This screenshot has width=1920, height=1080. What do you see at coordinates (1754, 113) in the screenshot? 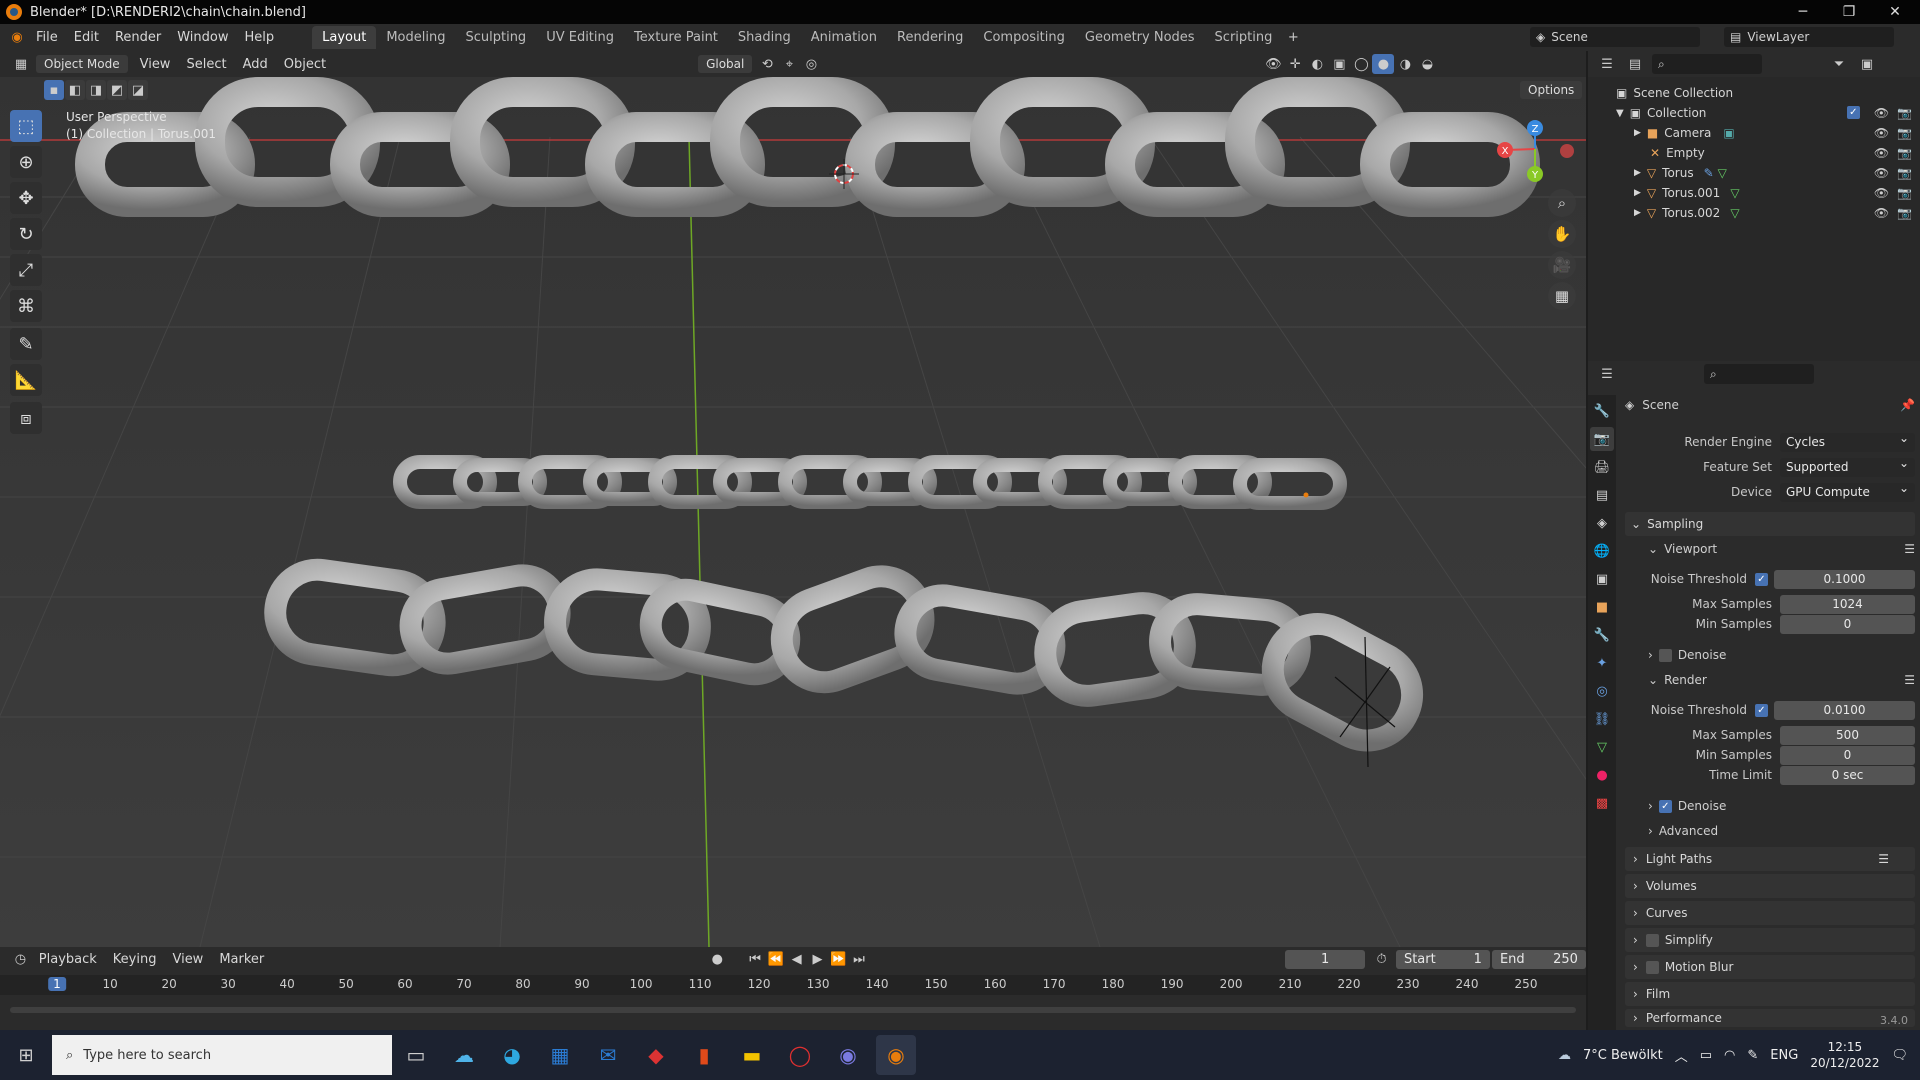
I see `outliner-row-collection: ▼ ▣ Collection ✓ 👁 📷` at bounding box center [1754, 113].